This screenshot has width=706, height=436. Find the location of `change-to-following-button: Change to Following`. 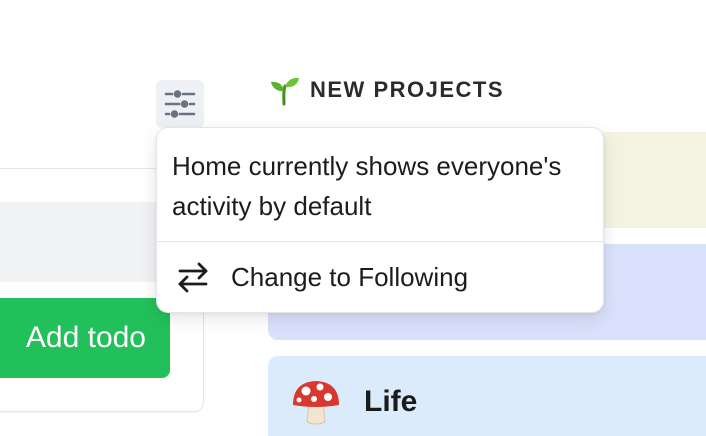

change-to-following-button: Change to Following is located at coordinates (380, 277).